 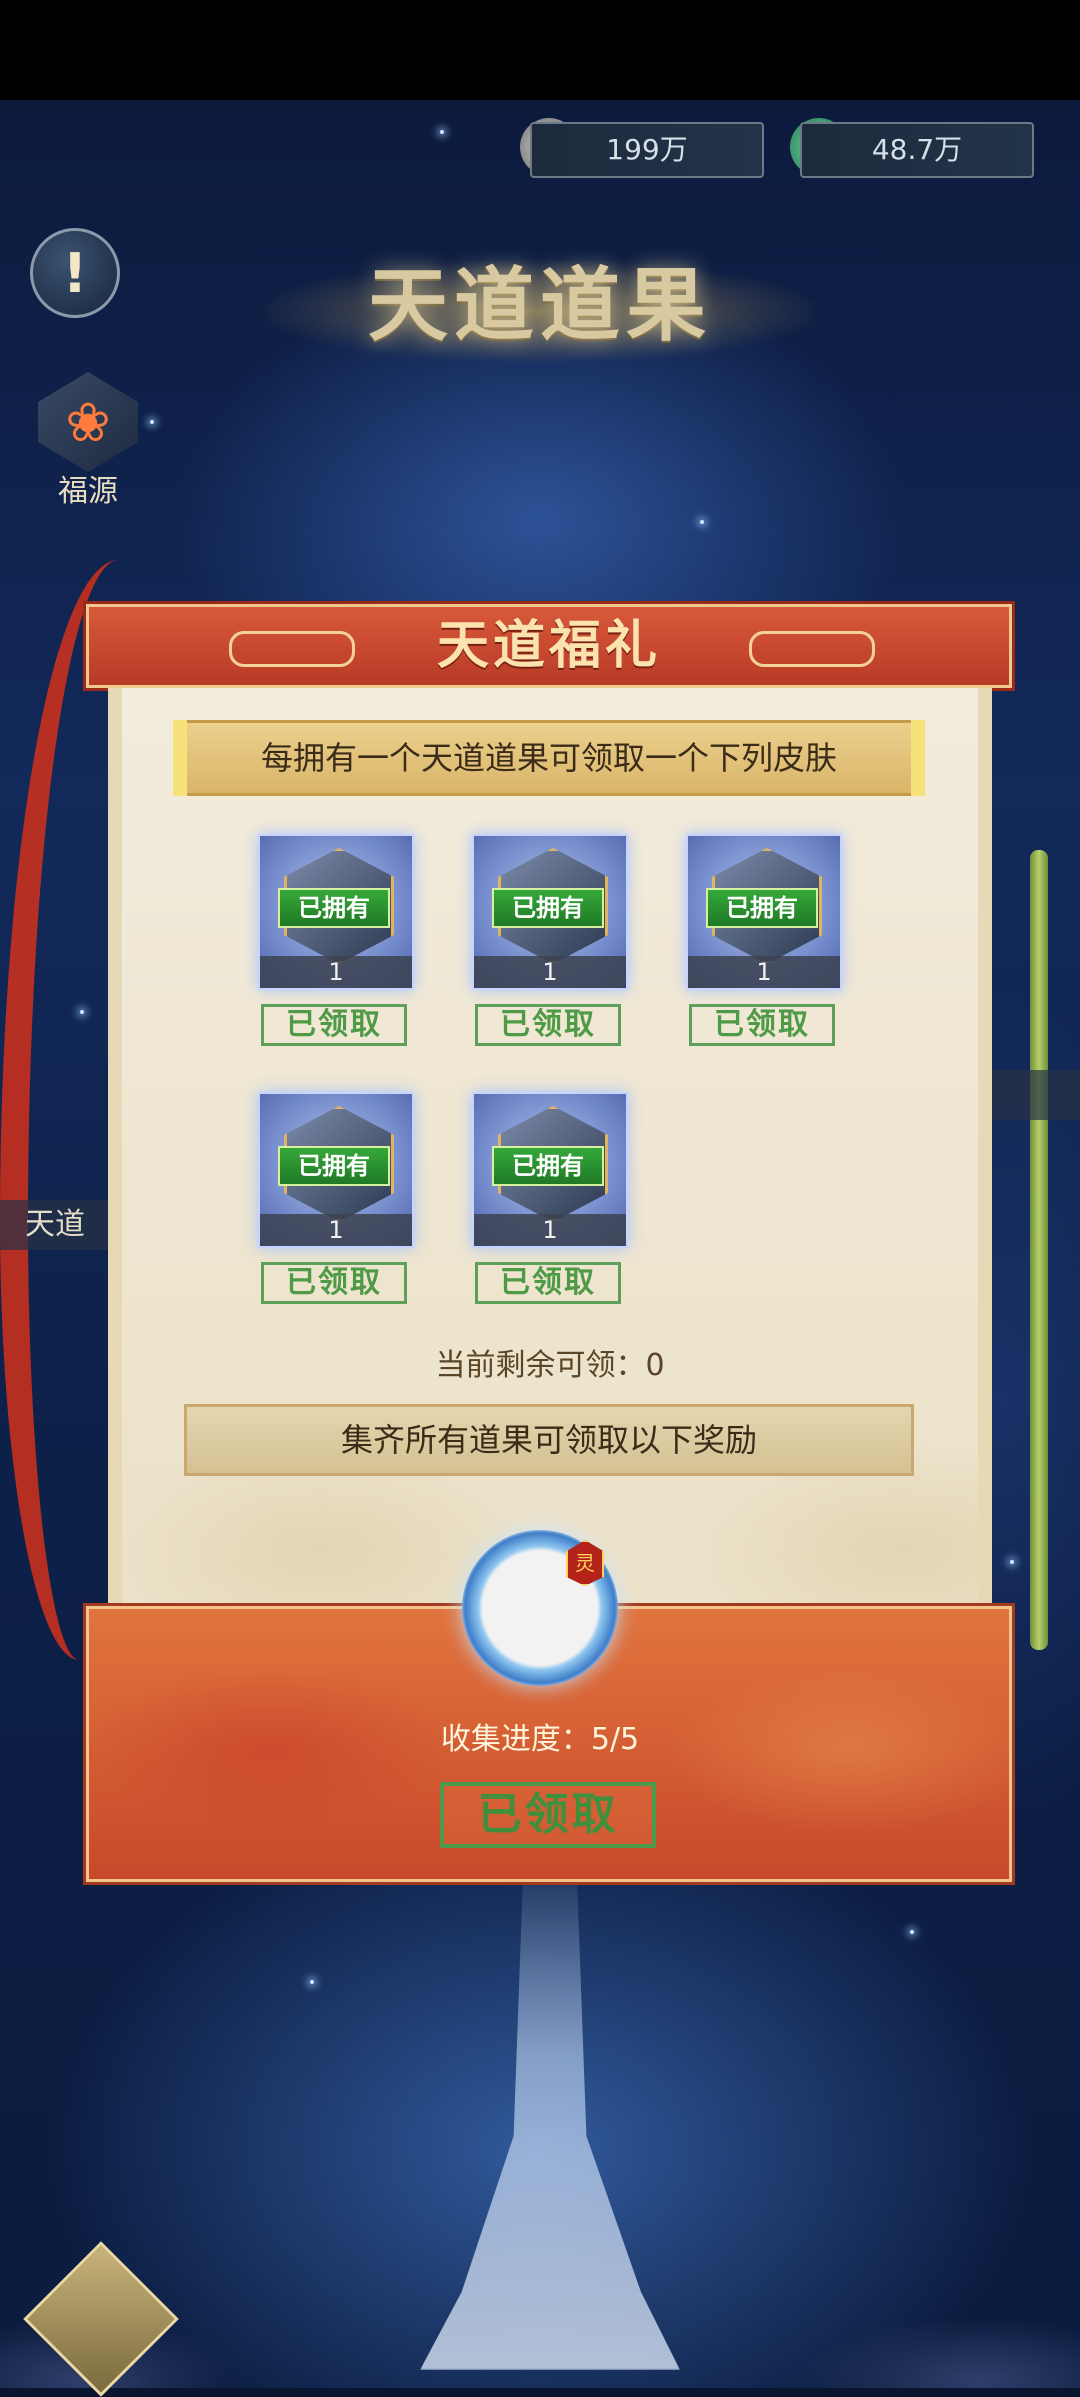 I want to click on currency-value: 199万, so click(x=647, y=149).